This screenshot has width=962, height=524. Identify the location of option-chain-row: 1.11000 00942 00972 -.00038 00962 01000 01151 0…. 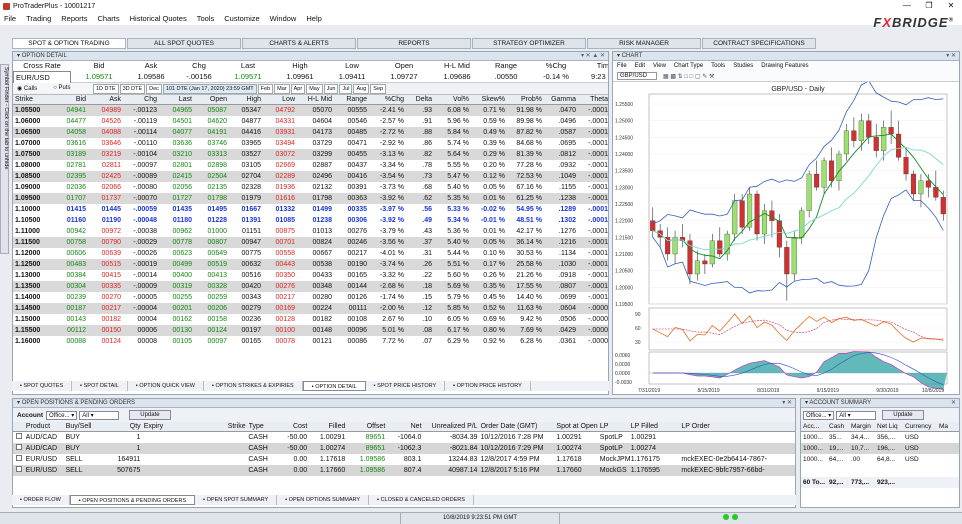
(310, 231).